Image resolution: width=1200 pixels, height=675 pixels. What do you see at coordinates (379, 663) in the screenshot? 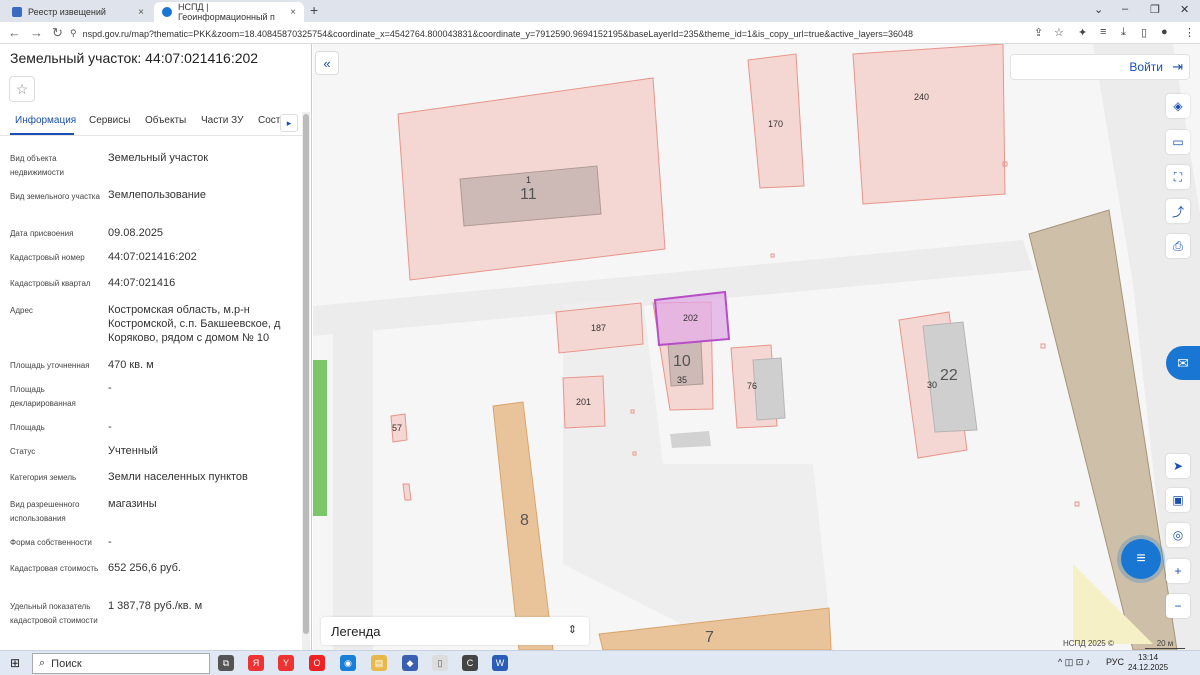
I see `explorer-icon: ▤` at bounding box center [379, 663].